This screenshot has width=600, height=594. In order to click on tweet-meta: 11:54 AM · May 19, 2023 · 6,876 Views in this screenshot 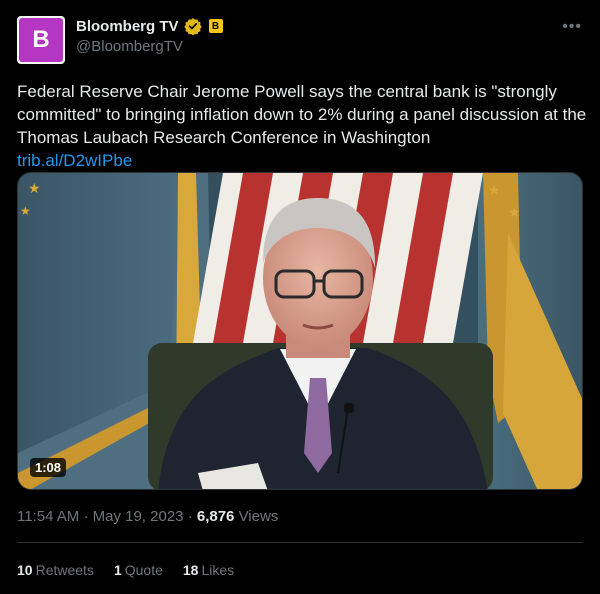, I will do `click(147, 516)`.